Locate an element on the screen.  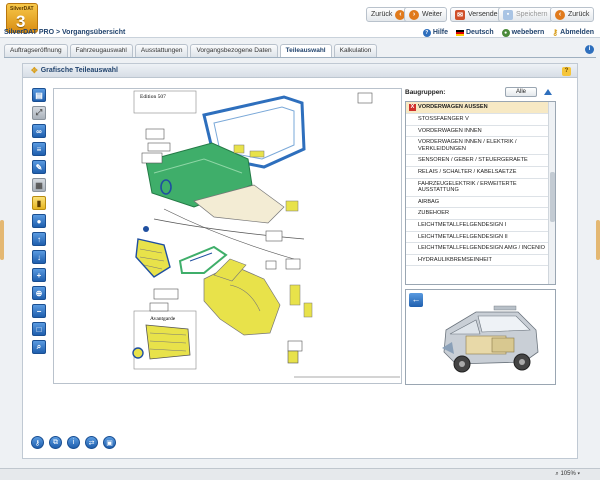
page-icon: ▤ is located at coordinates (39, 95).